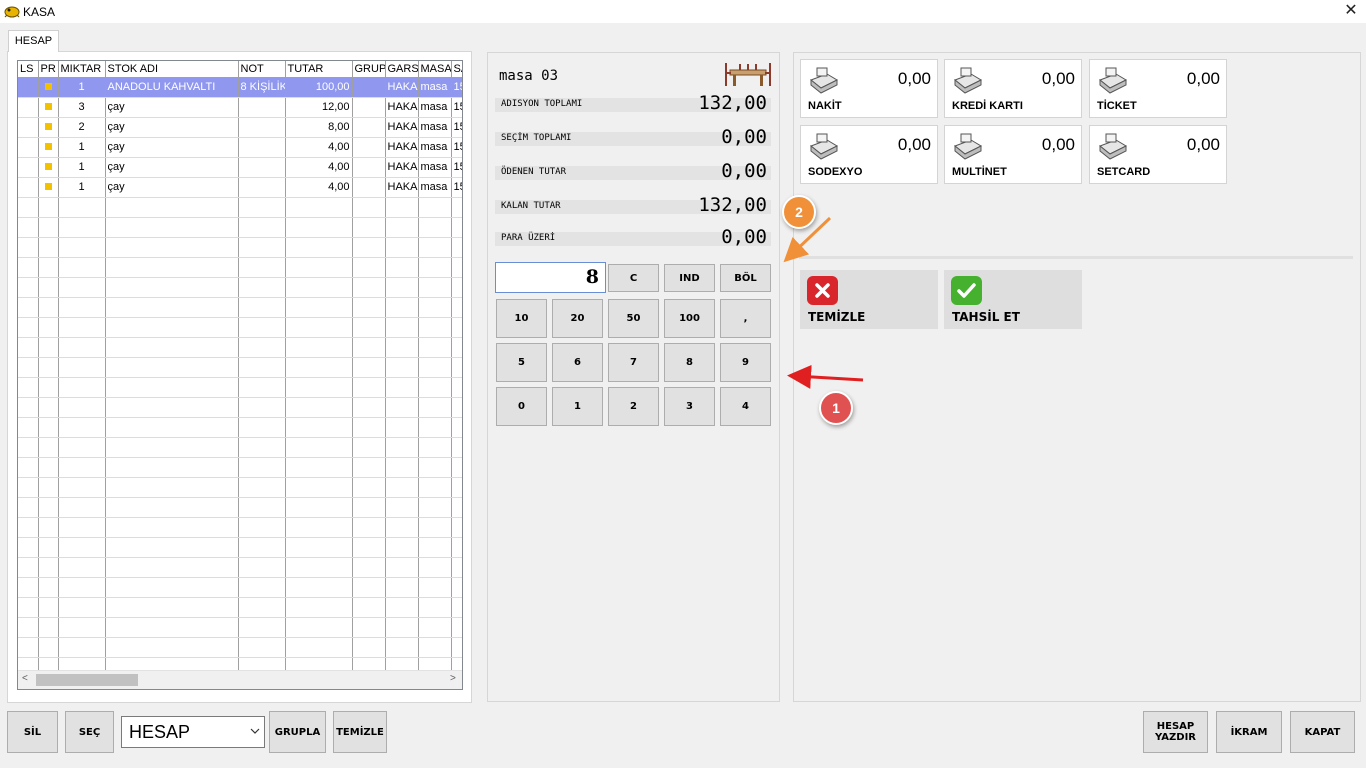 The image size is (1366, 768). I want to click on ls-cell, so click(28, 107).